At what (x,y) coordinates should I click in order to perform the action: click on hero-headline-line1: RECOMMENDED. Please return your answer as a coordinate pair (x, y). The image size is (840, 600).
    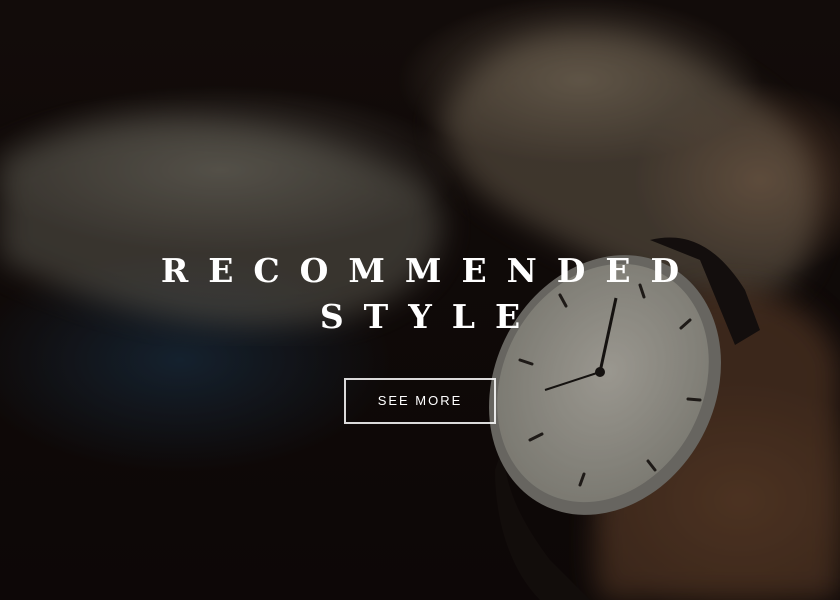
    Looking at the image, I should click on (430, 270).